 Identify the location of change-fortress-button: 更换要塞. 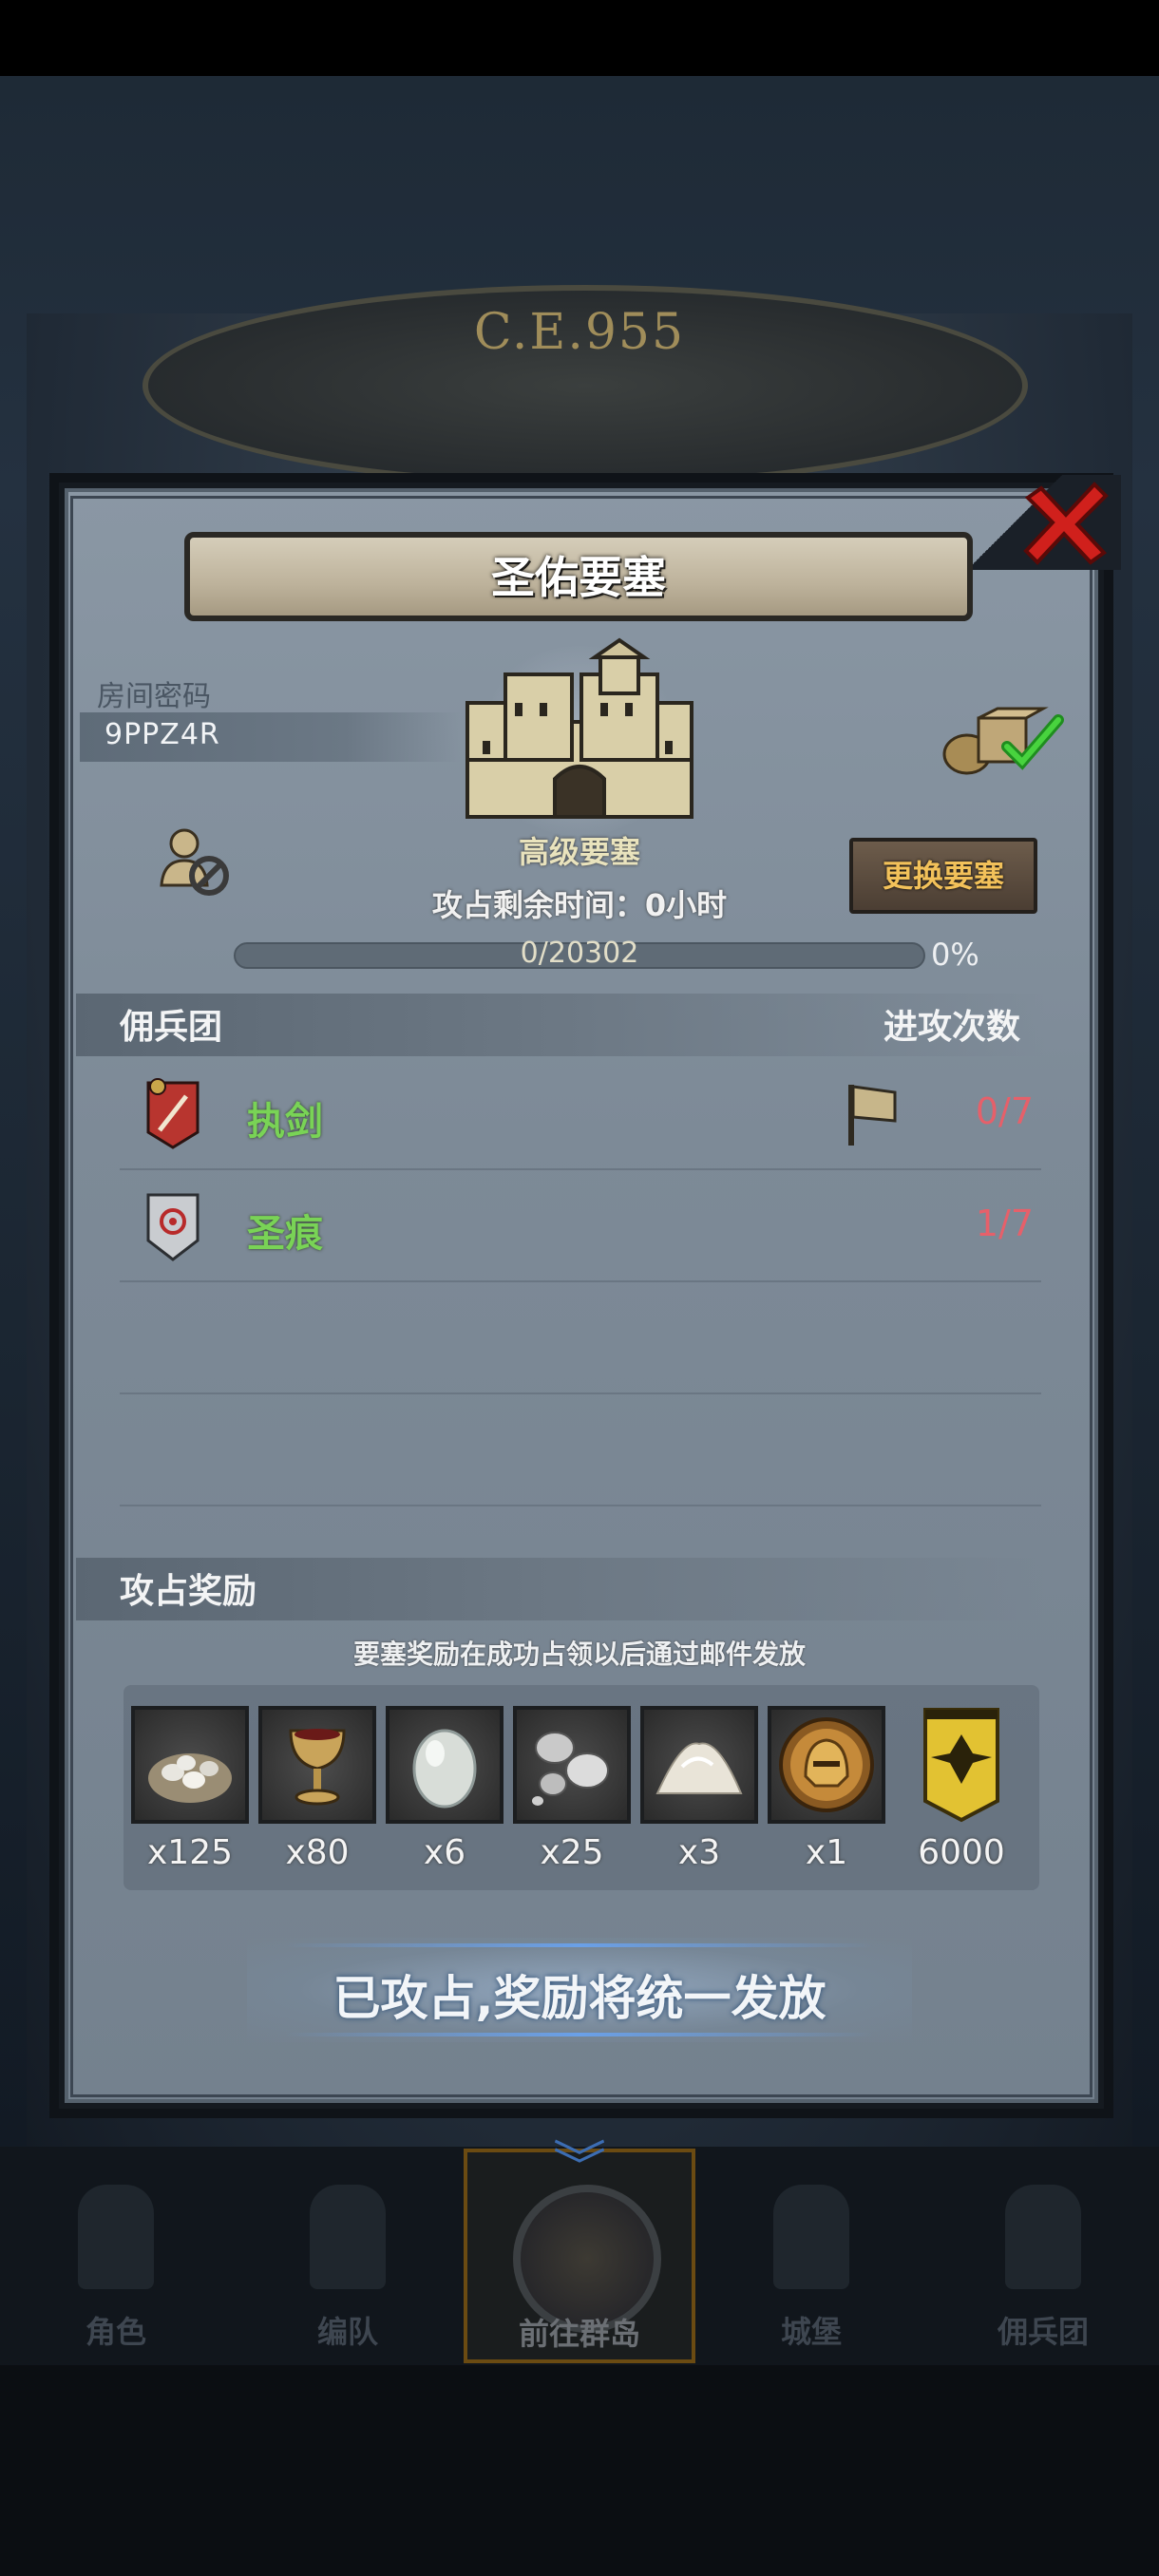
(943, 876).